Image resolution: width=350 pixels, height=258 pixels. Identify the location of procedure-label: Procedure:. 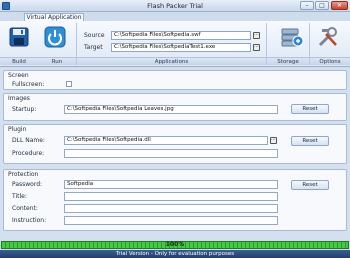
(28, 153).